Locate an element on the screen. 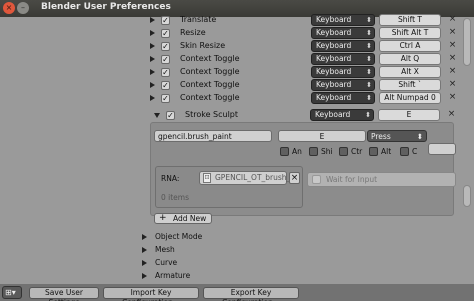 The width and height of the screenshot is (474, 301). category-label: Armature is located at coordinates (173, 275).